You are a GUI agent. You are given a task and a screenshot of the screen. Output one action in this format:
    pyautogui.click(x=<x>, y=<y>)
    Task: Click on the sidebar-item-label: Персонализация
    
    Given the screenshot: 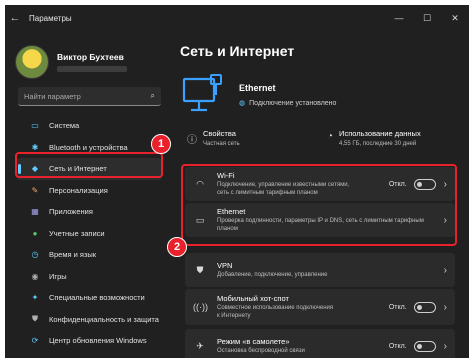 What is the action you would take?
    pyautogui.click(x=78, y=190)
    